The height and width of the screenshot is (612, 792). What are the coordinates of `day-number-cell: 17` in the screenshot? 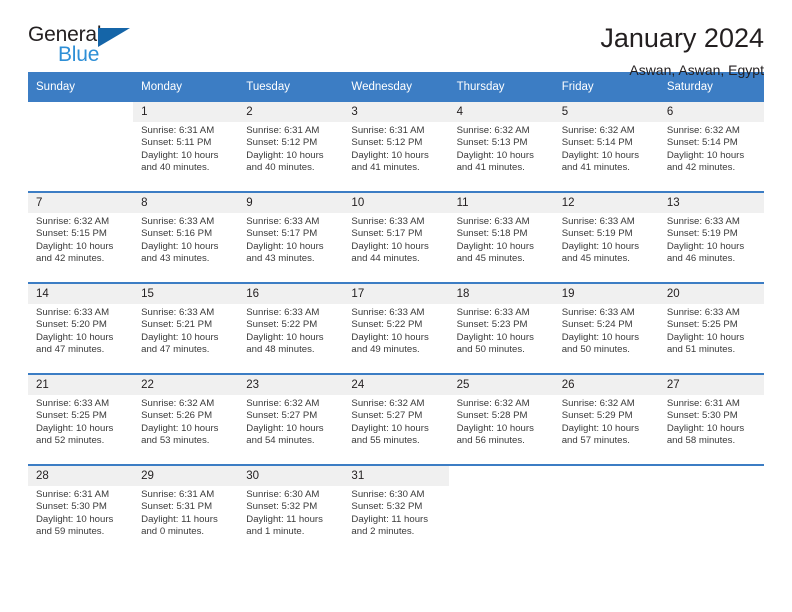 It's located at (396, 294).